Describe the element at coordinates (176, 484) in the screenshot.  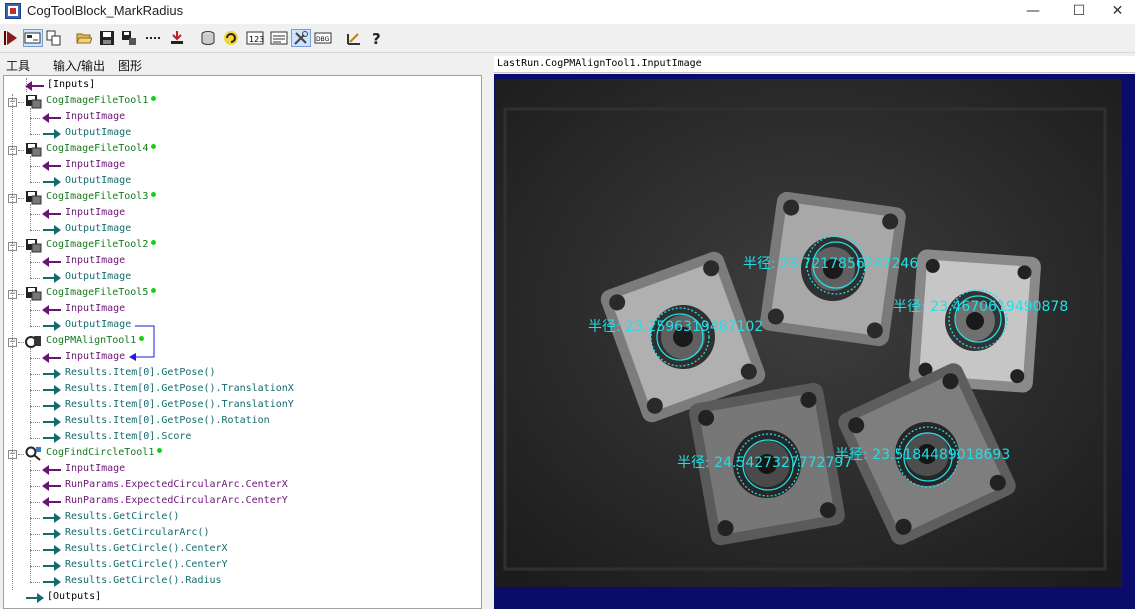
I see `tree-item-label: RunParams.ExpectedCircularArc.CenterX` at that location.